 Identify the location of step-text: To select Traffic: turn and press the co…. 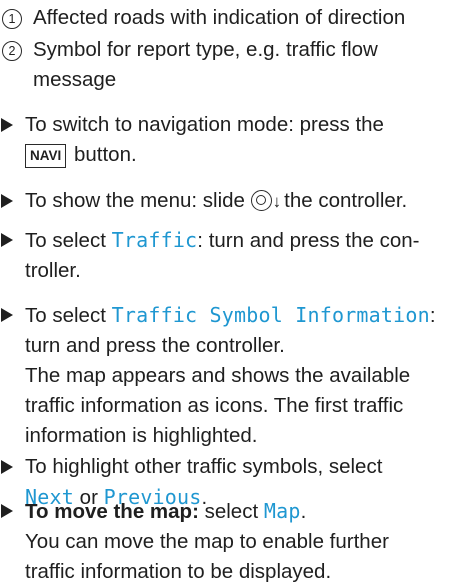
(222, 255).